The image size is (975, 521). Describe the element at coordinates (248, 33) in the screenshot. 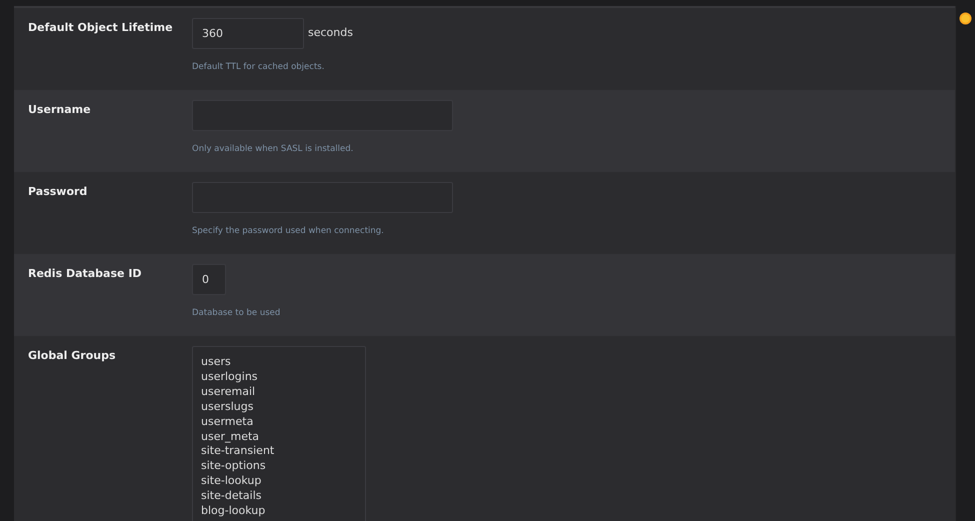

I see `input-field: 360` at that location.